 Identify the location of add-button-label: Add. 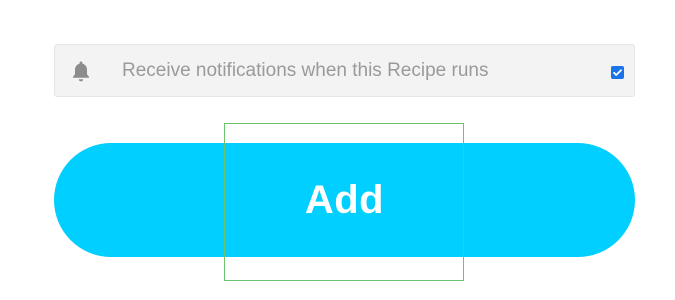
(344, 199).